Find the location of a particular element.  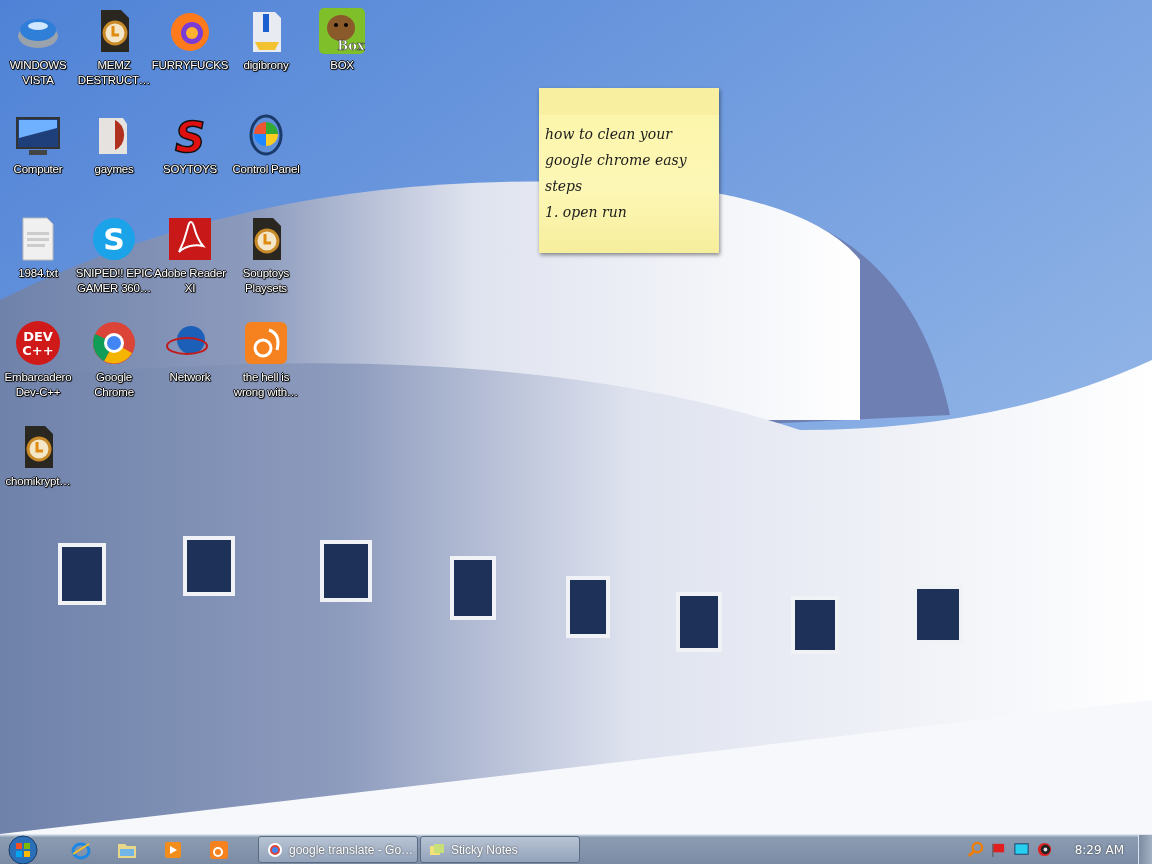

speaker-icon is located at coordinates (1044, 849).